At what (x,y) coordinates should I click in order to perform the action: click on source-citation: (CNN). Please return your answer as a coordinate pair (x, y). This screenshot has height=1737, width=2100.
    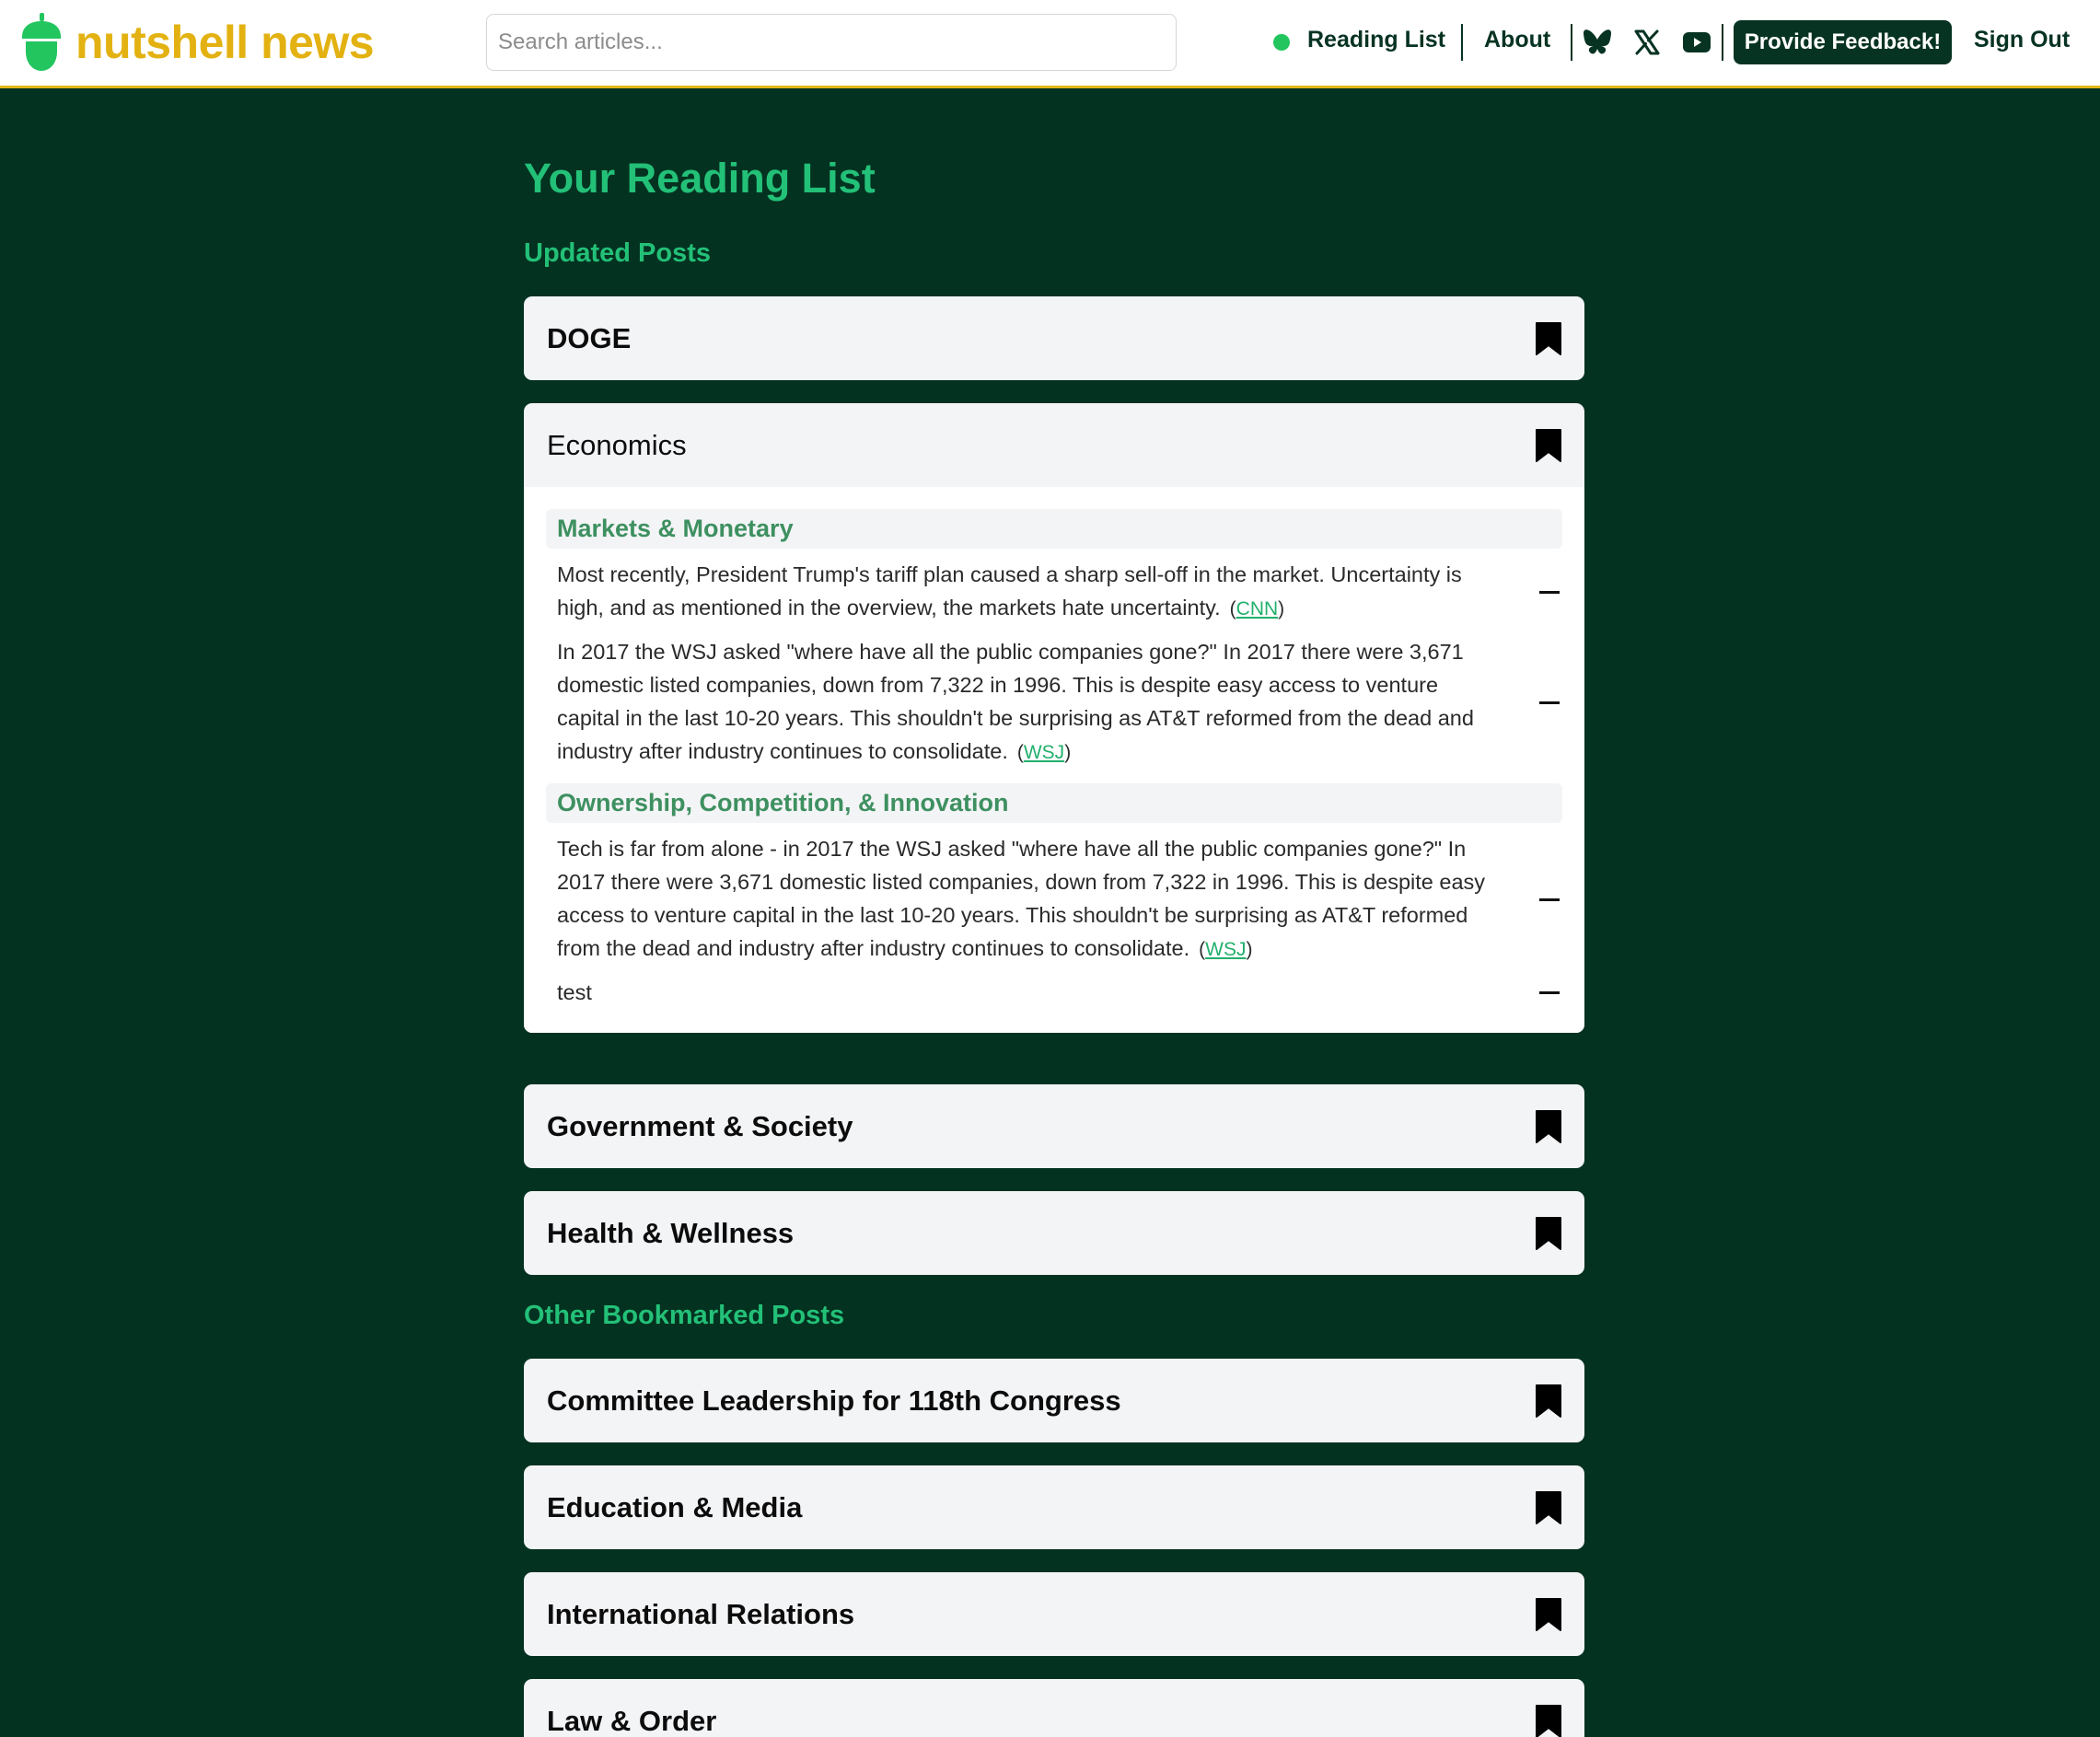
    Looking at the image, I should click on (1257, 609).